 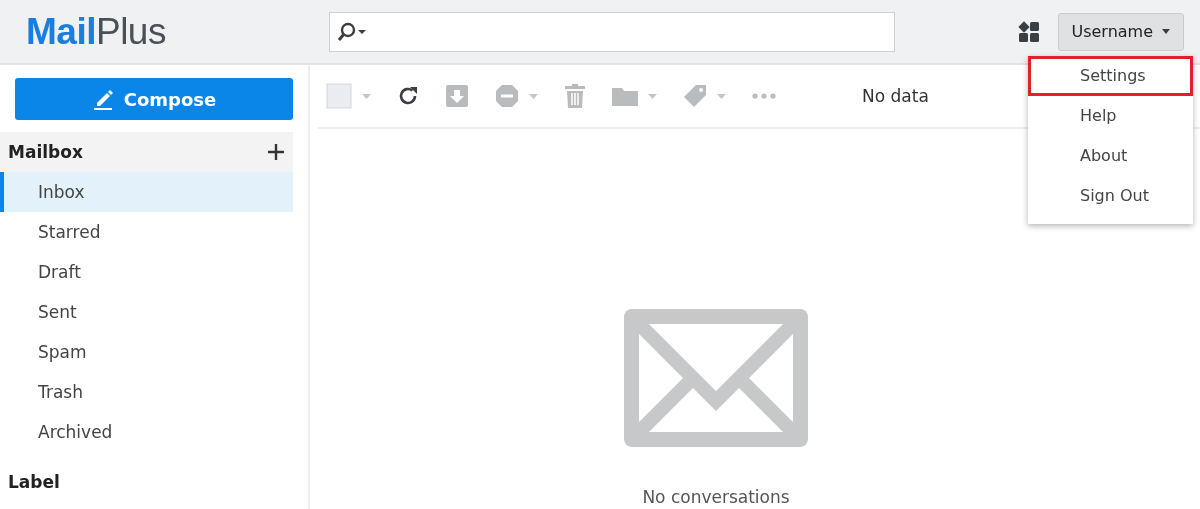 I want to click on mailbox-item: Sent, so click(x=146, y=312).